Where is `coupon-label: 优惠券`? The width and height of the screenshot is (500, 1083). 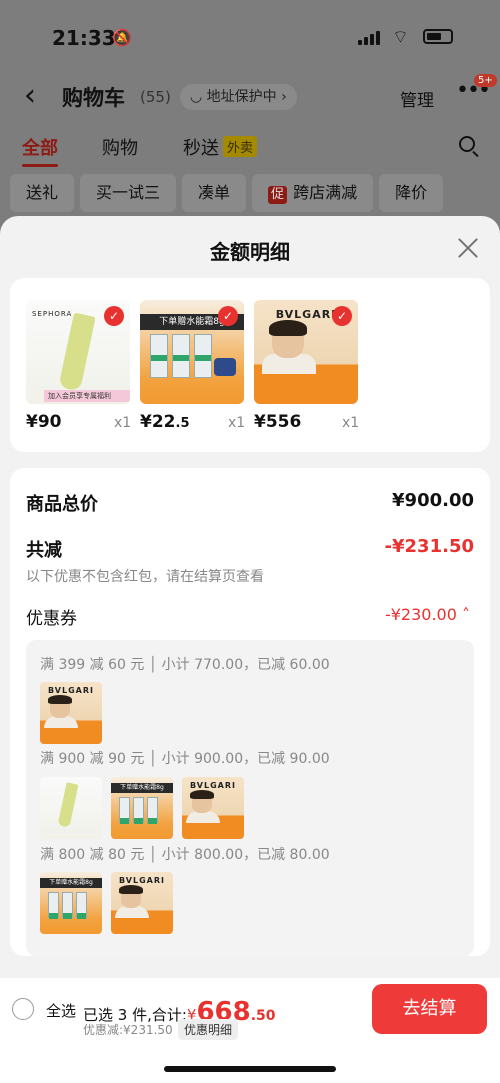 coupon-label: 优惠券 is located at coordinates (51, 619).